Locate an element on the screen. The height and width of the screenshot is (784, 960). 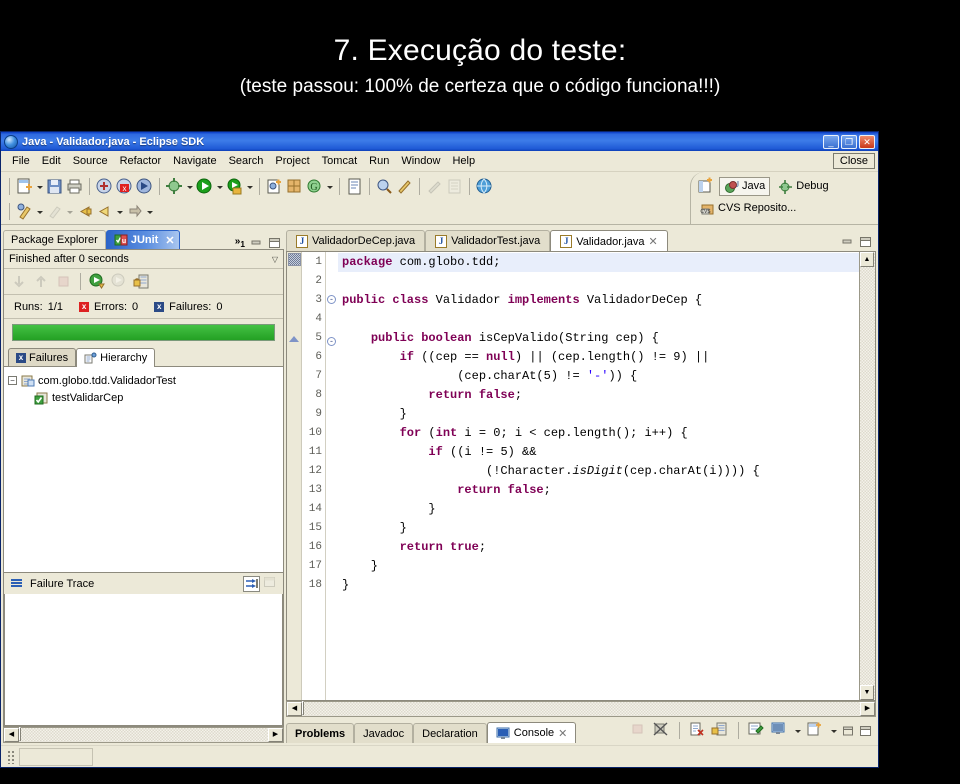
restore-button: ❐ is located at coordinates (849, 141).